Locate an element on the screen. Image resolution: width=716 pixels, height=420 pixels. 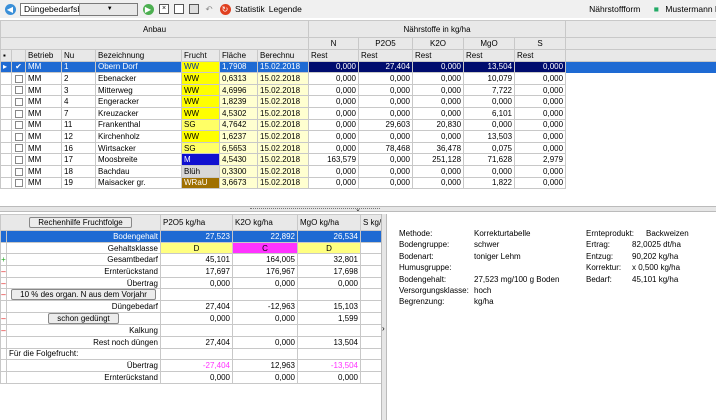
calc-sign: + is located at coordinates (3, 260).